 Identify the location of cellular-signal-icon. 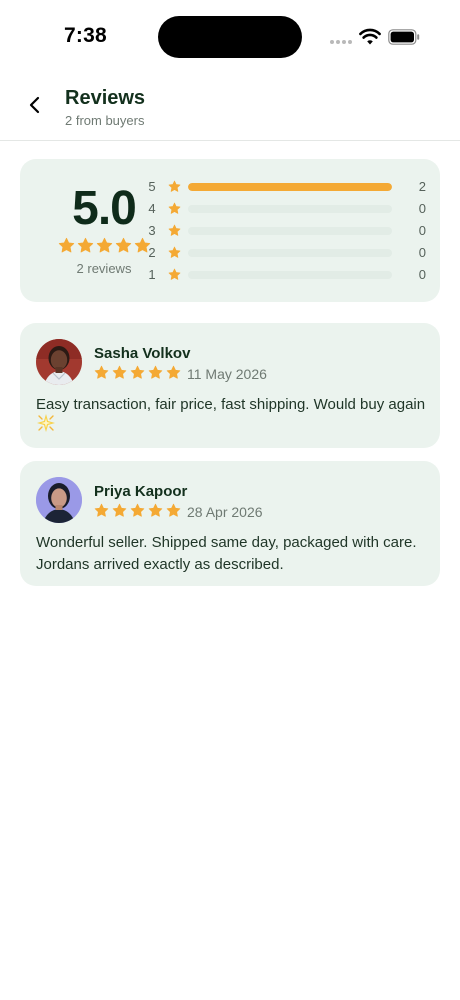
(341, 42).